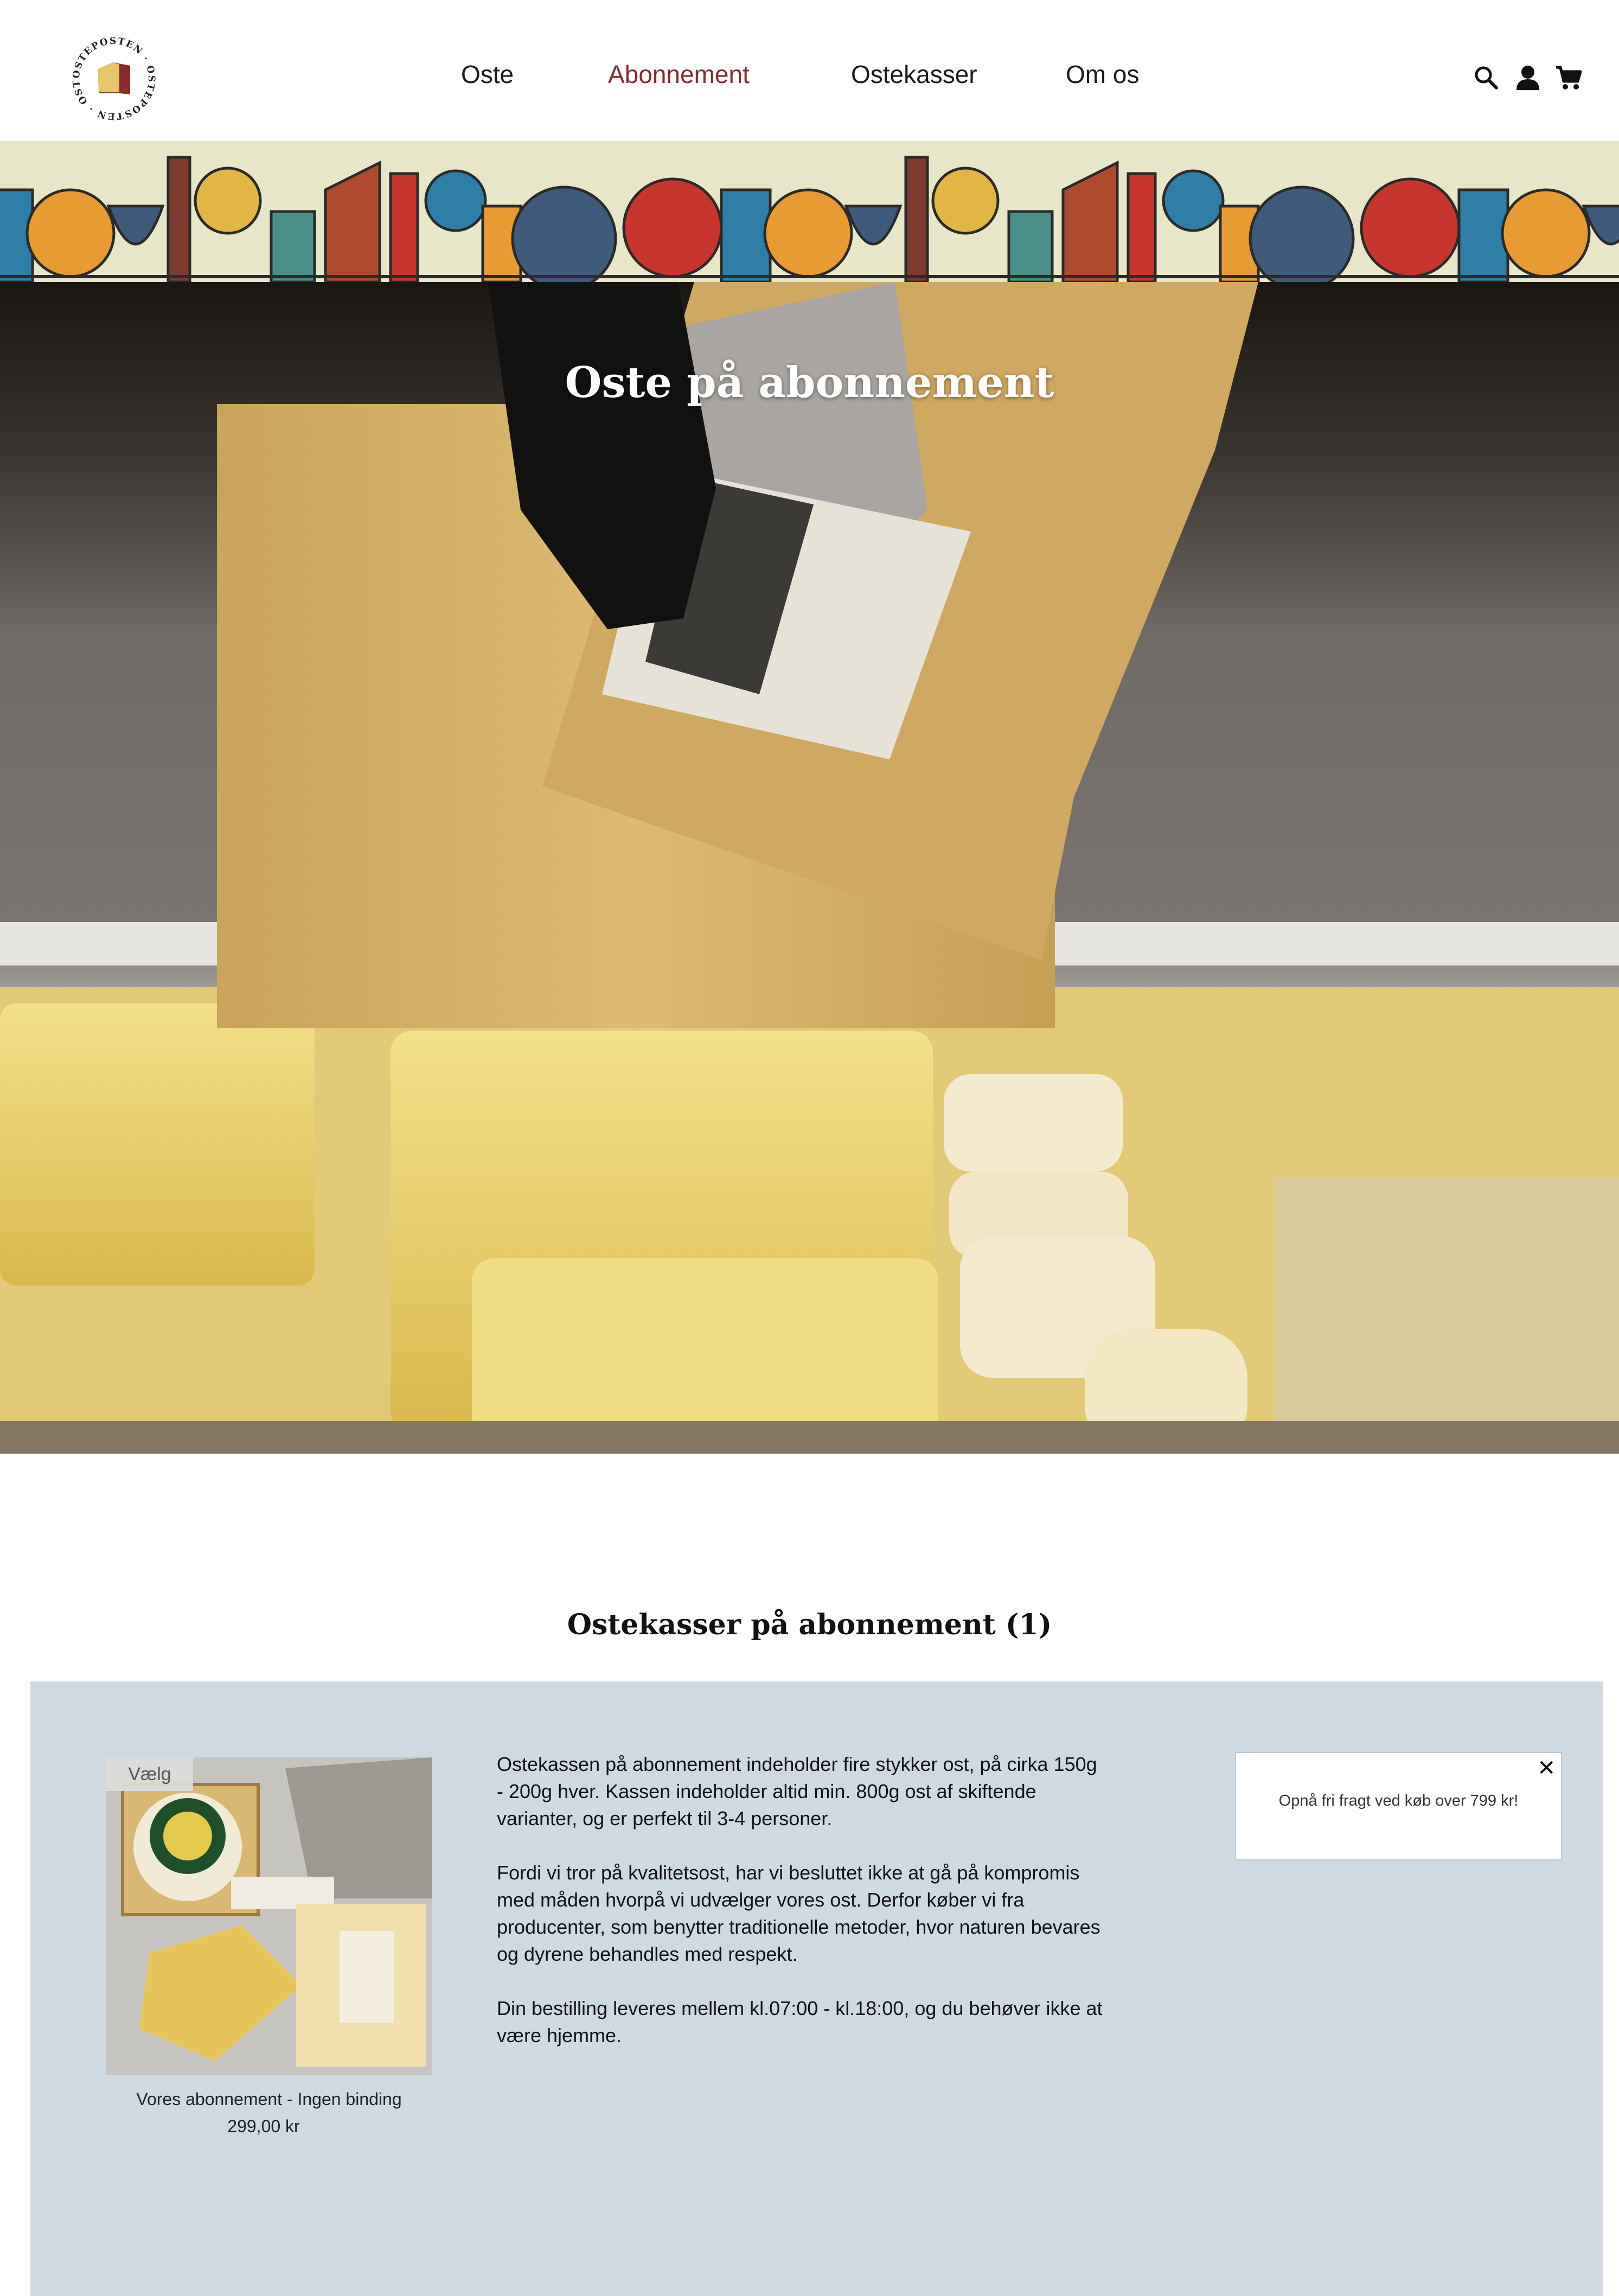 This screenshot has height=2296, width=1619. Describe the element at coordinates (679, 74) in the screenshot. I see `nav-abonnement: Abonnement` at that location.